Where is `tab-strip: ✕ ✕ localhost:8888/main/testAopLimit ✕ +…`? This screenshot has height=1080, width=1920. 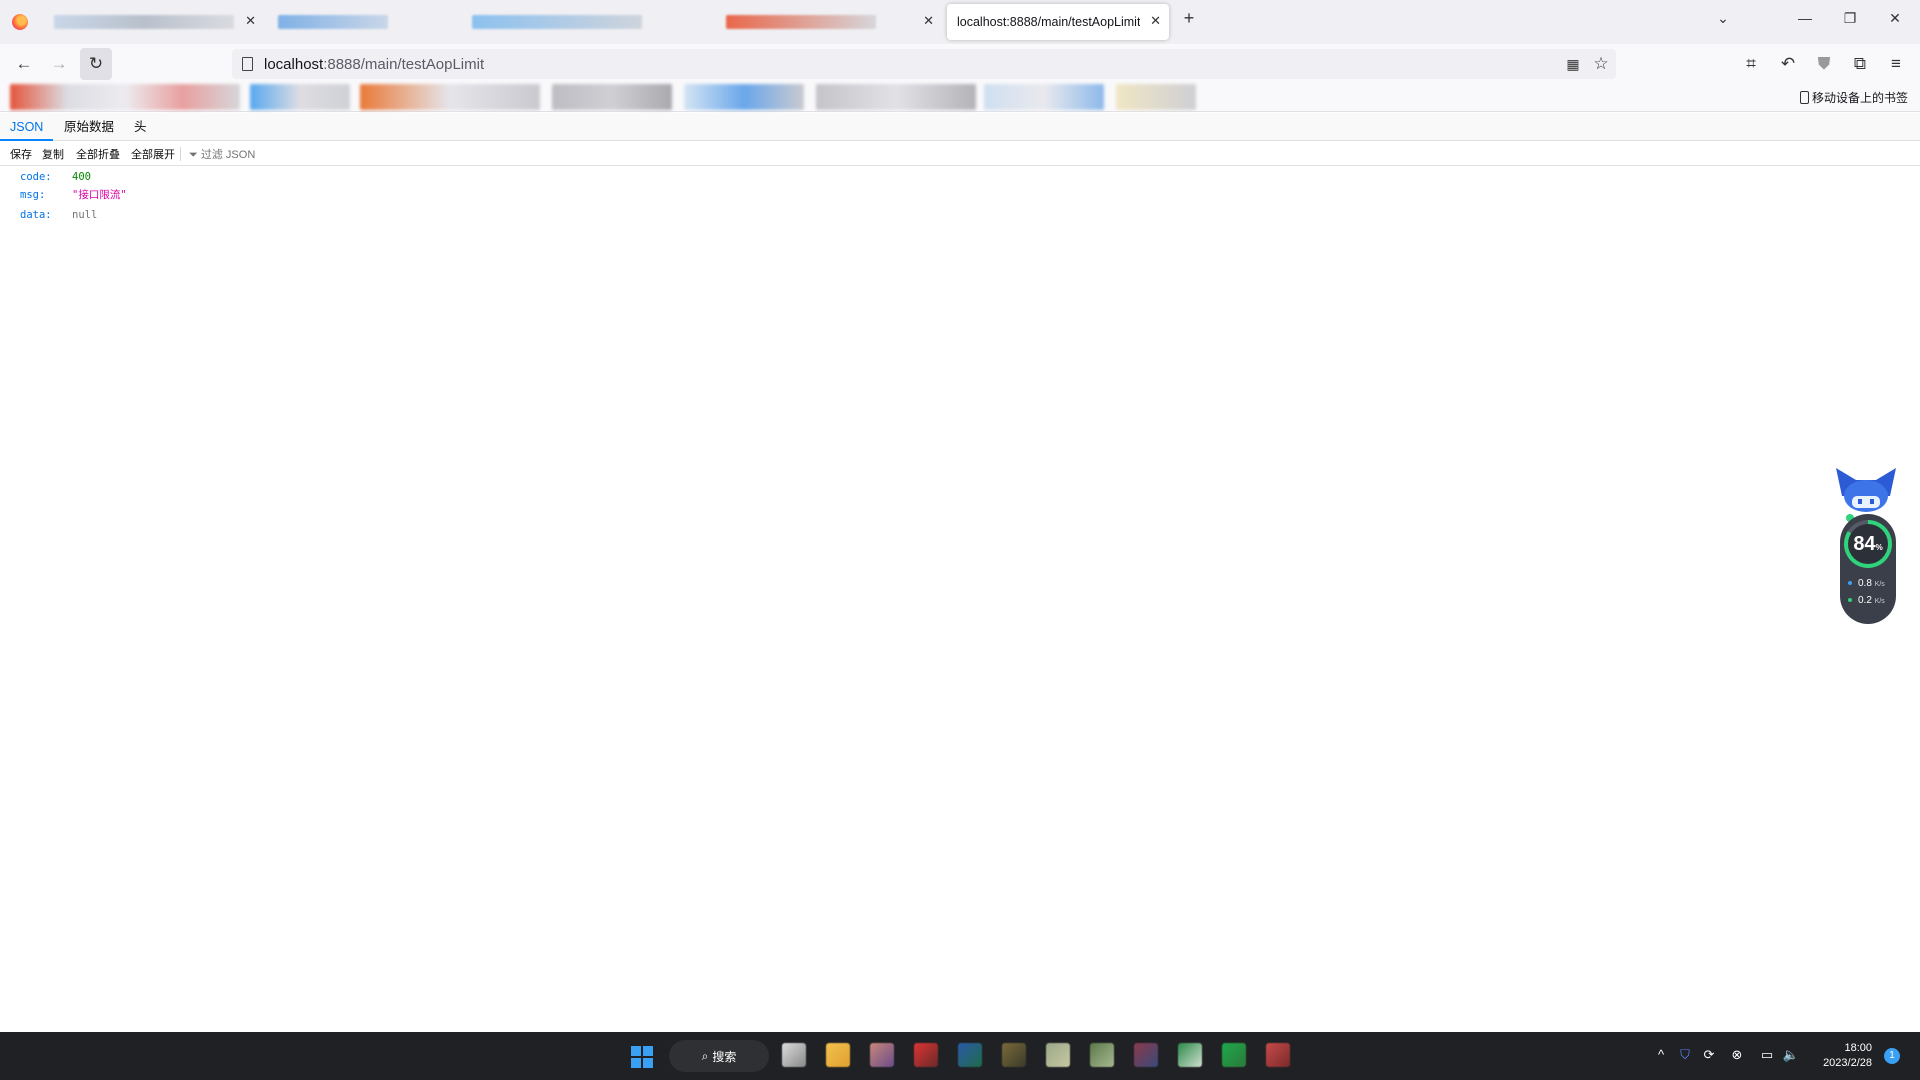
tab-strip: ✕ ✕ localhost:8888/main/testAopLimit ✕ +… is located at coordinates (960, 22).